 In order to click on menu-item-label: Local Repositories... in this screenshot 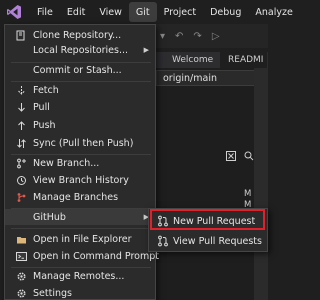, I will do `click(81, 50)`.